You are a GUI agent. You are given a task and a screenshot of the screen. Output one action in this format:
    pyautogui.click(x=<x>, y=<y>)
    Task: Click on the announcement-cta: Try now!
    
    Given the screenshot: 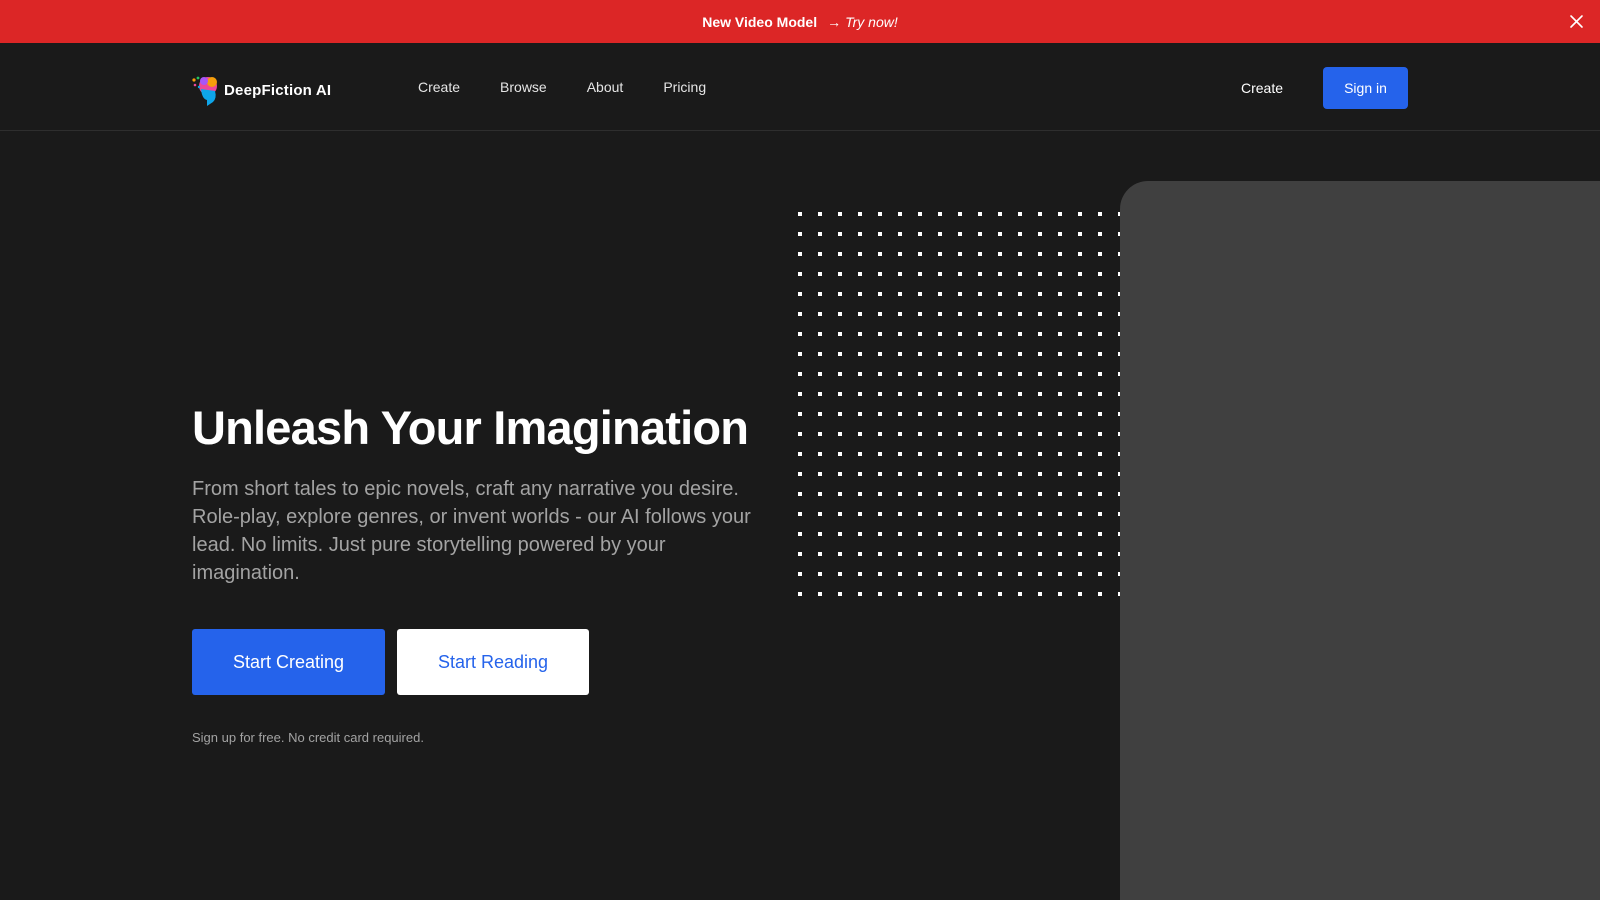 What is the action you would take?
    pyautogui.click(x=871, y=21)
    